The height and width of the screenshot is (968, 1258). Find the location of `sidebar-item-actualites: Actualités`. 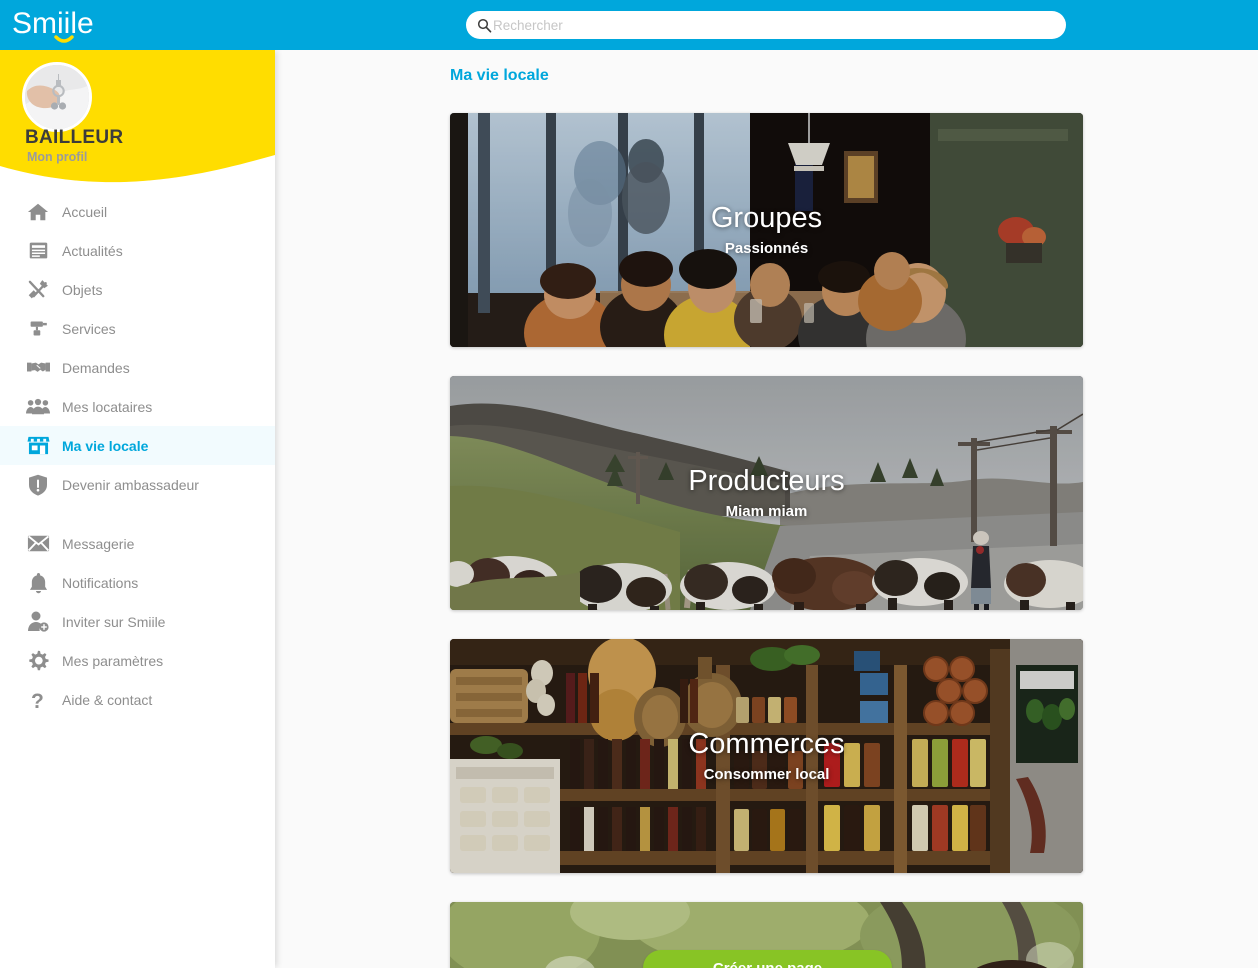

sidebar-item-actualites: Actualités is located at coordinates (137, 250).